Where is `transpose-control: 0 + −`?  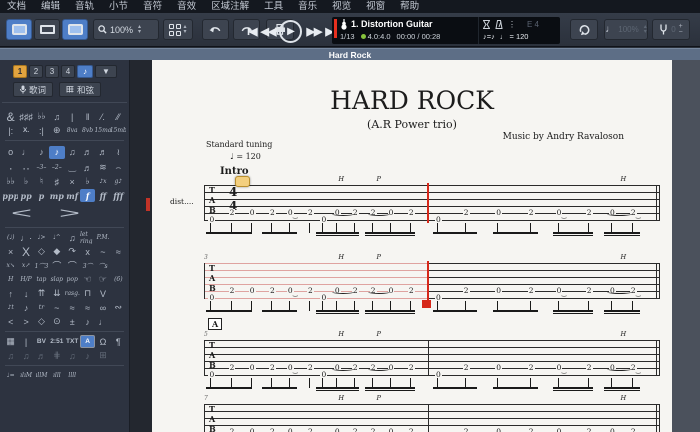
transpose-control: 0 + − is located at coordinates (671, 29).